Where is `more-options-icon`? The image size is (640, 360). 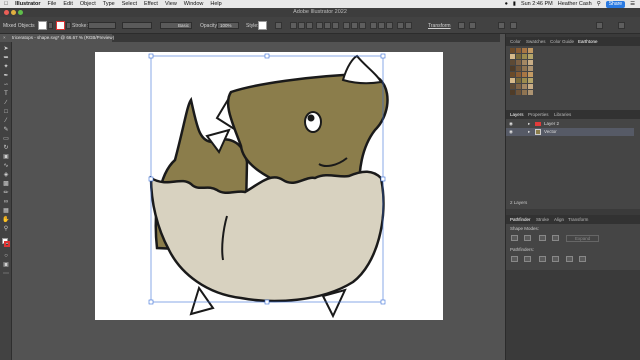 more-options-icon is located at coordinates (408, 25).